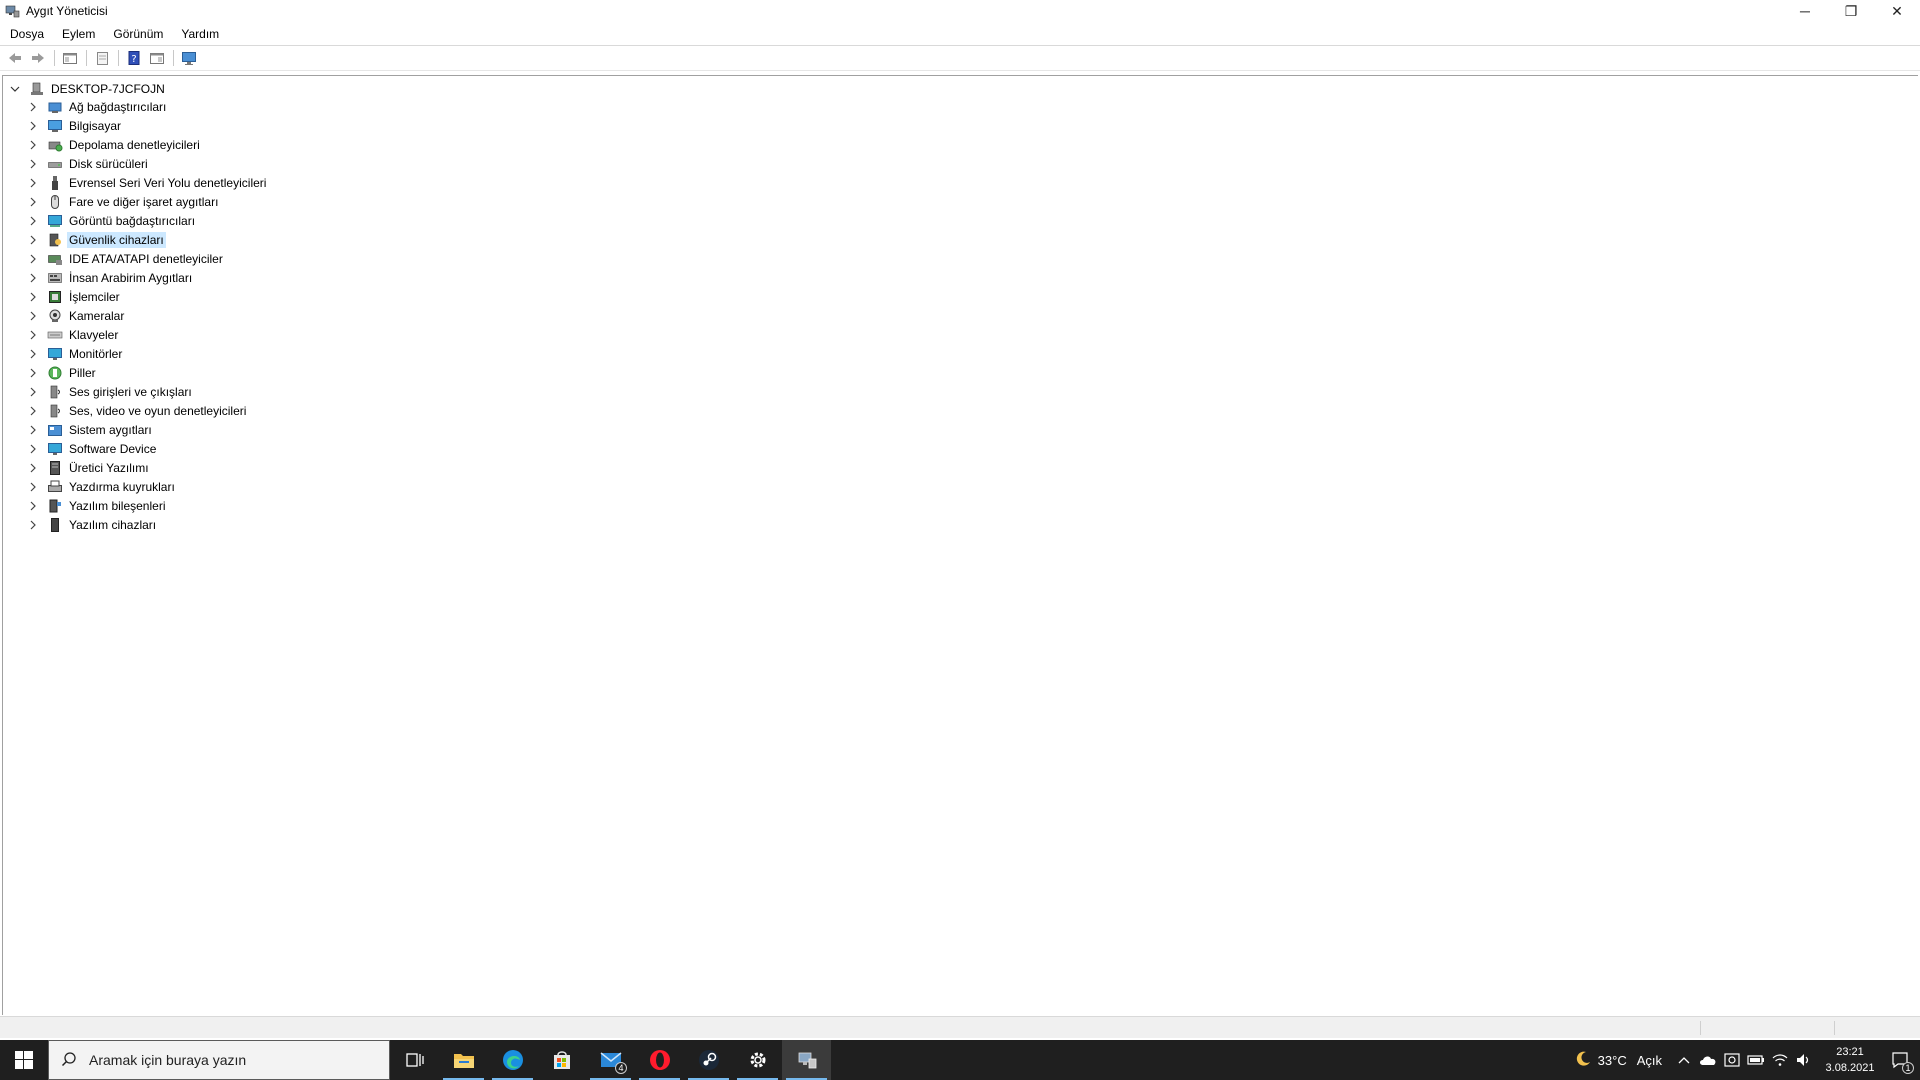 This screenshot has height=1080, width=1920. What do you see at coordinates (168, 1060) in the screenshot?
I see `search-placeholder: Aramak için buraya yazın` at bounding box center [168, 1060].